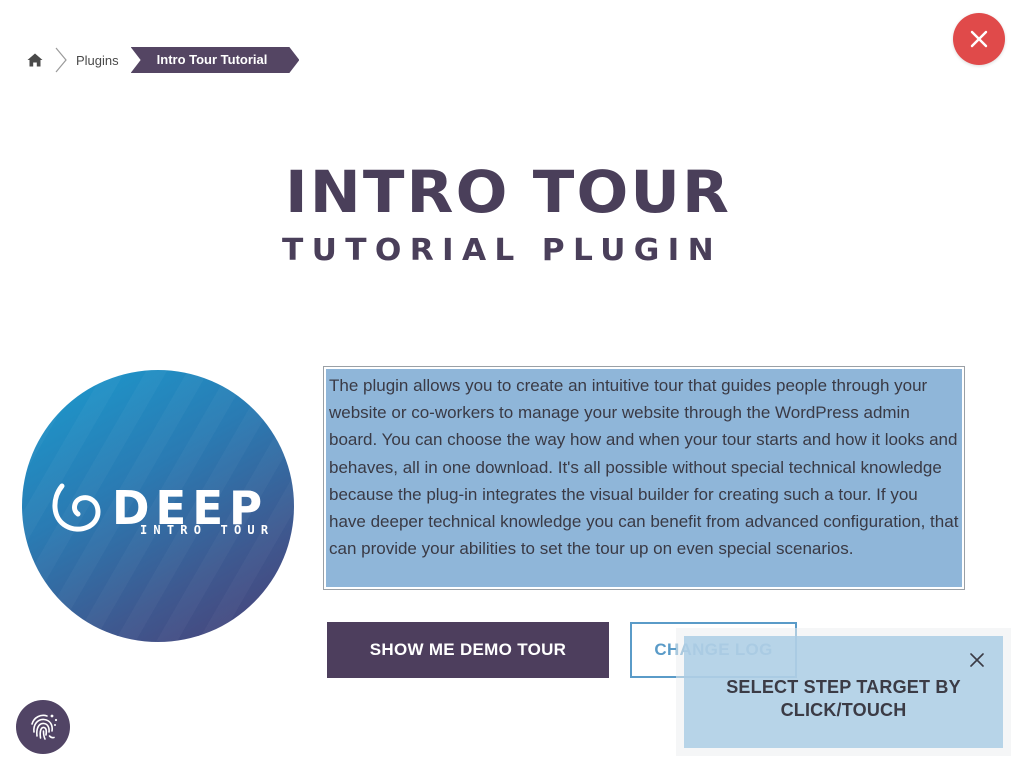  Describe the element at coordinates (207, 530) in the screenshot. I see `logo-subtitle: INTRO TOUR` at that location.